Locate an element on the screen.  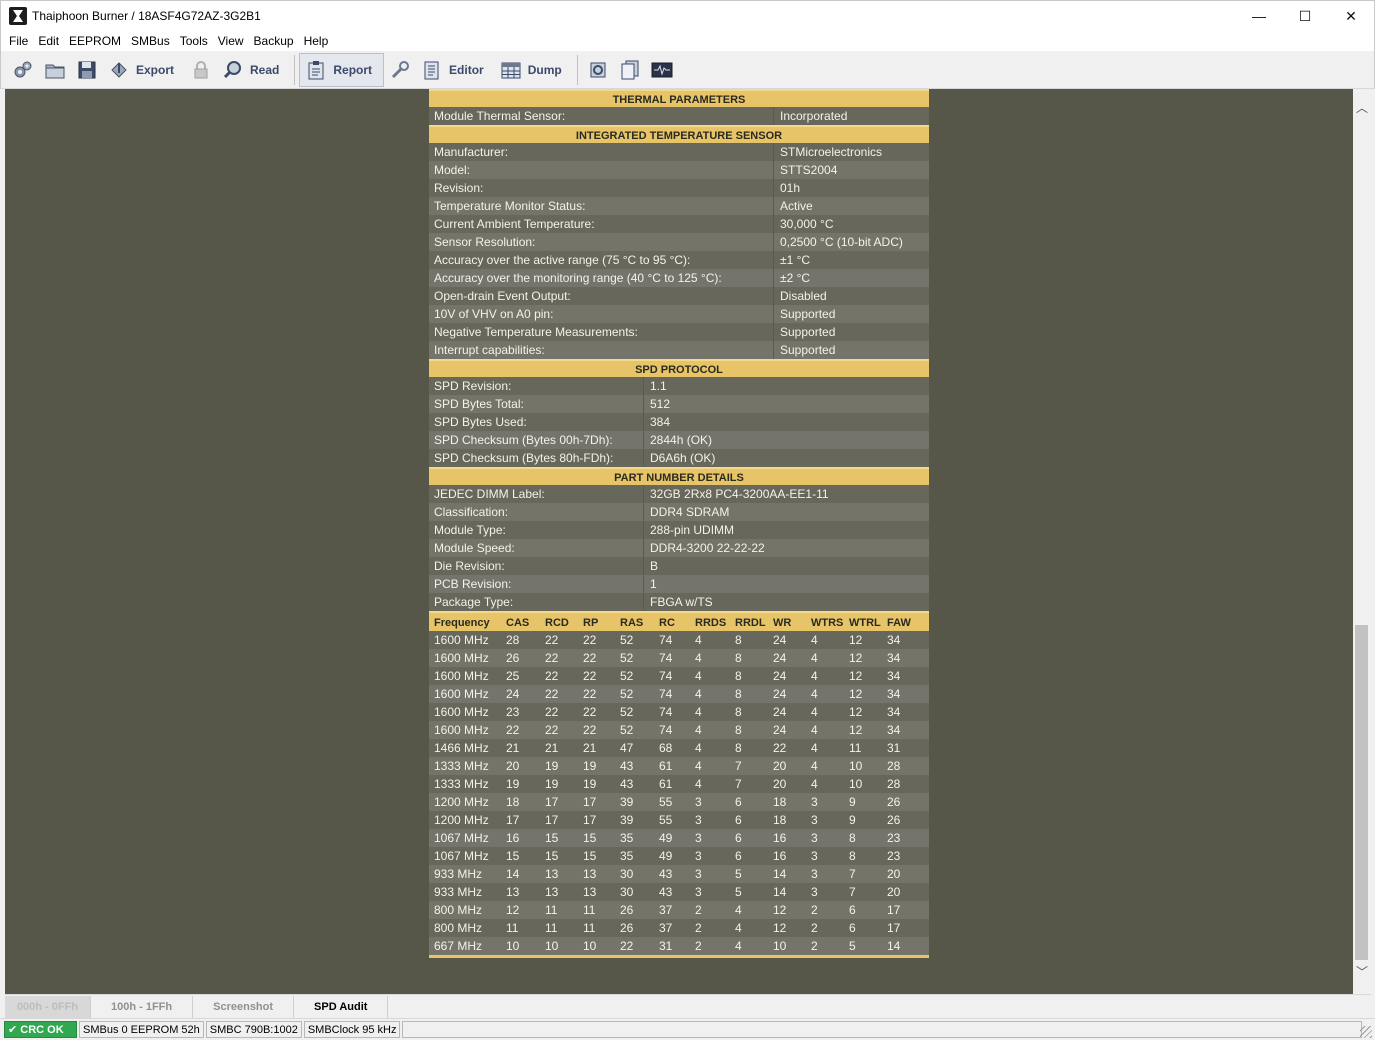
timings-cell: 20 is located at coordinates (513, 766).